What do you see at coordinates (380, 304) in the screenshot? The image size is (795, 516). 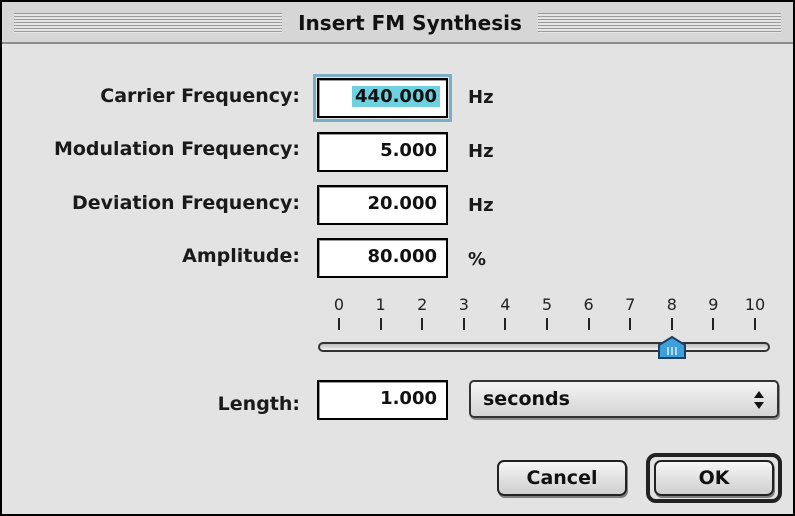 I see `slider-tick-label: 1` at bounding box center [380, 304].